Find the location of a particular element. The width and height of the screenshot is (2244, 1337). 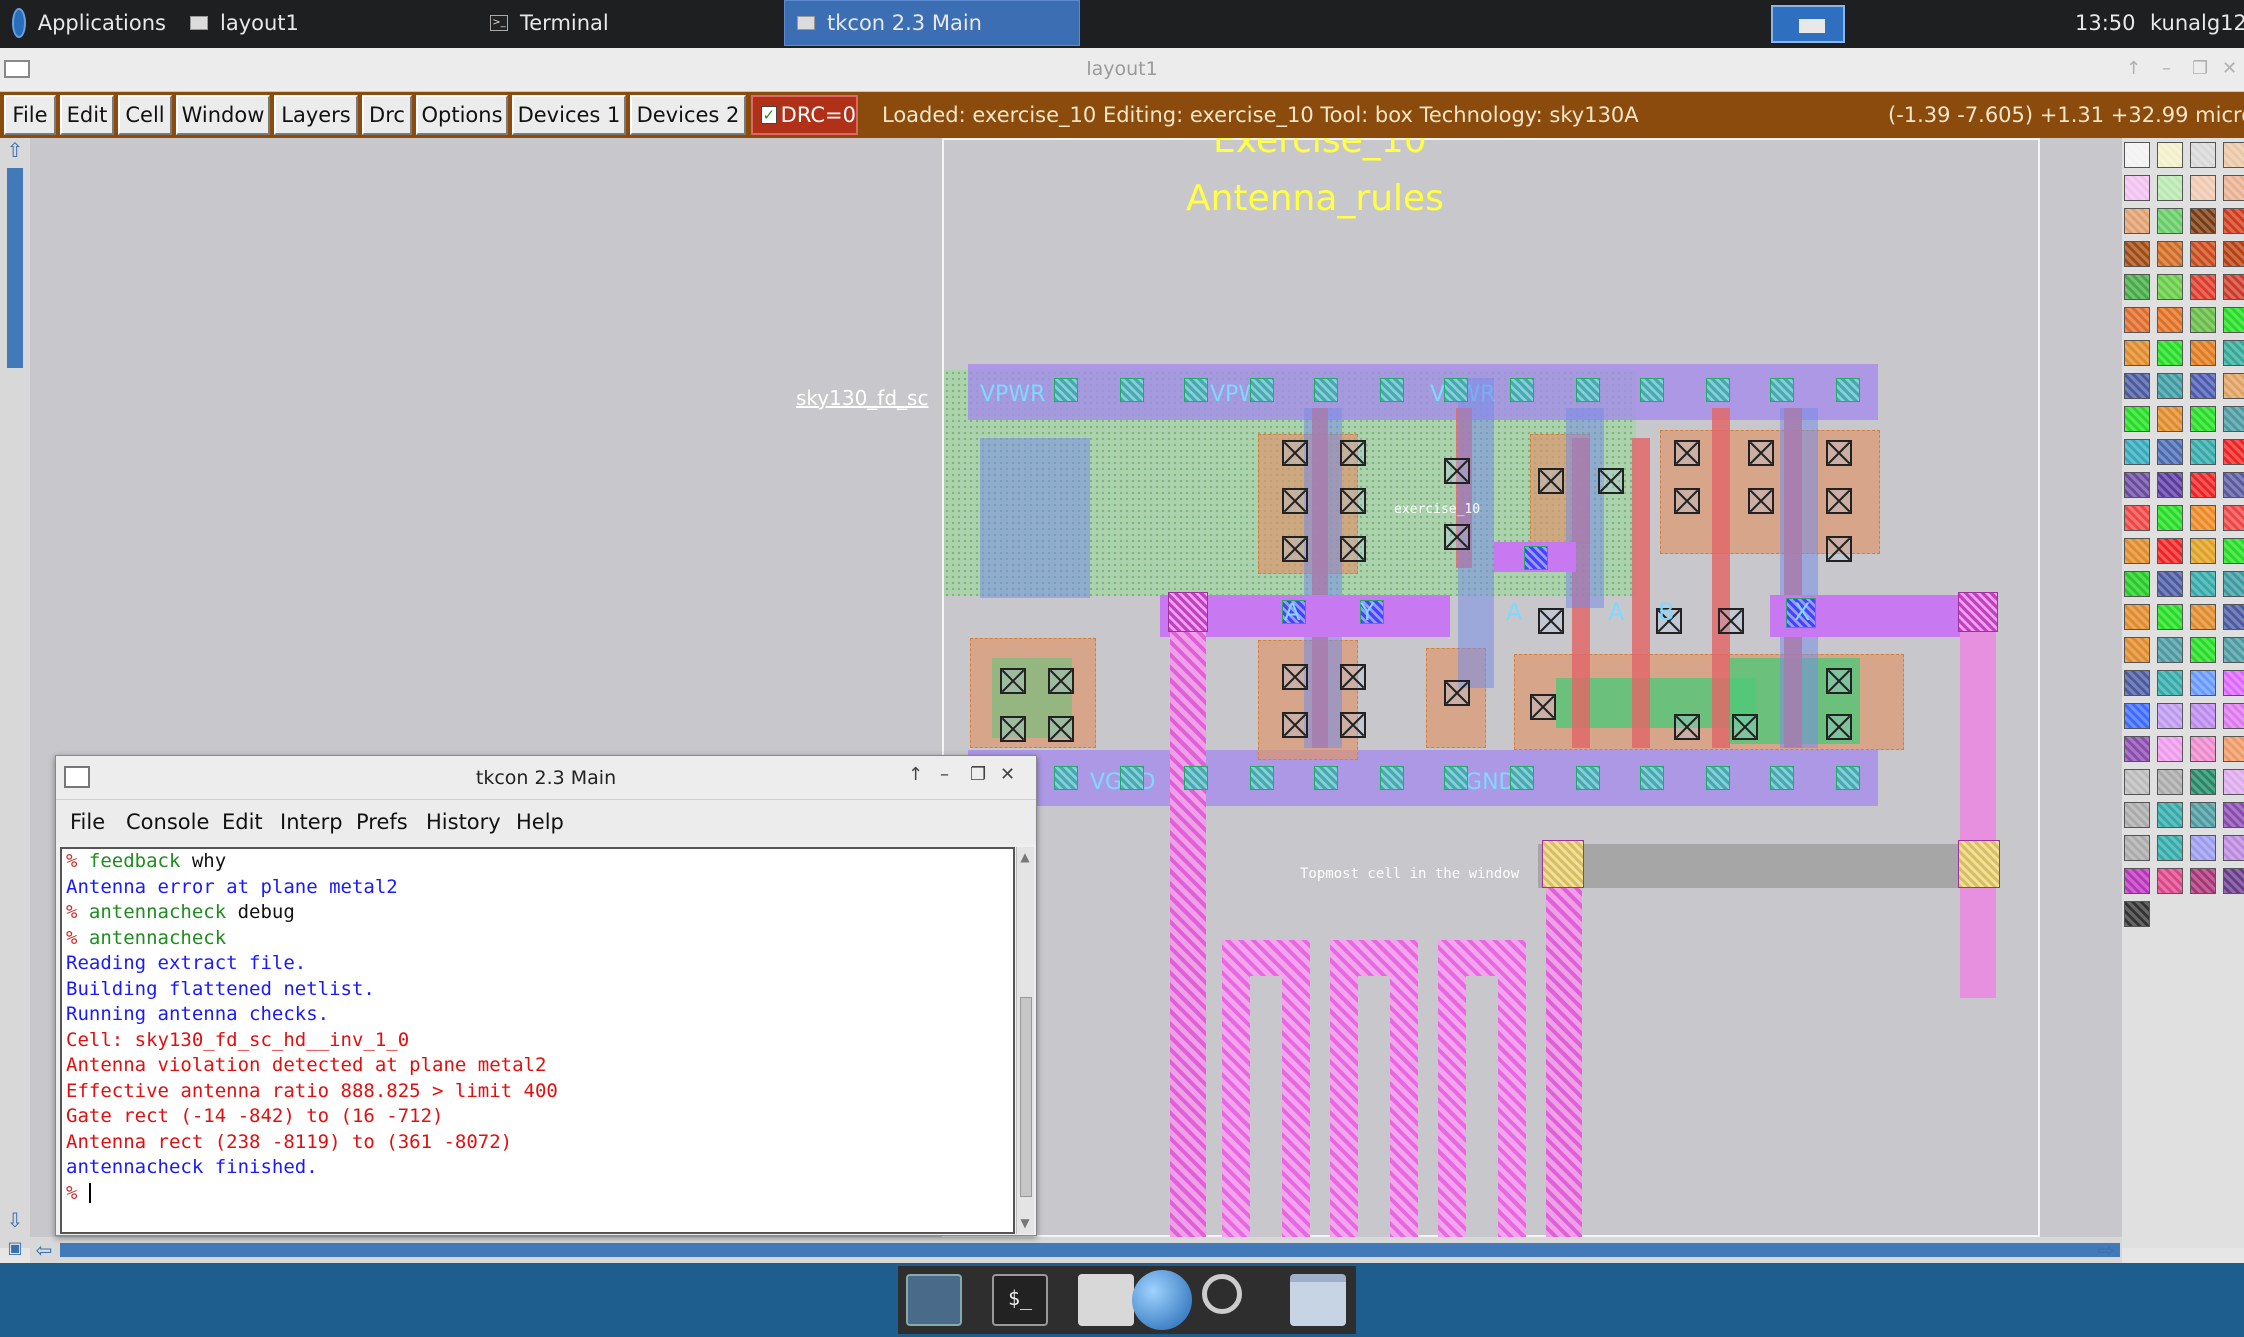

menu-options: Options is located at coordinates (462, 115).